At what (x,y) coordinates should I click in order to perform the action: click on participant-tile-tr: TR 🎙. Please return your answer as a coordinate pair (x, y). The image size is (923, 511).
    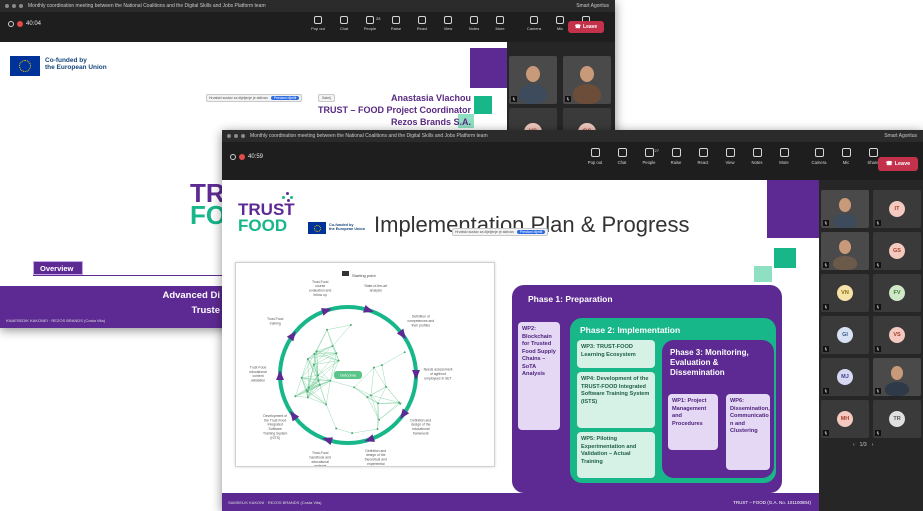
    Looking at the image, I should click on (897, 419).